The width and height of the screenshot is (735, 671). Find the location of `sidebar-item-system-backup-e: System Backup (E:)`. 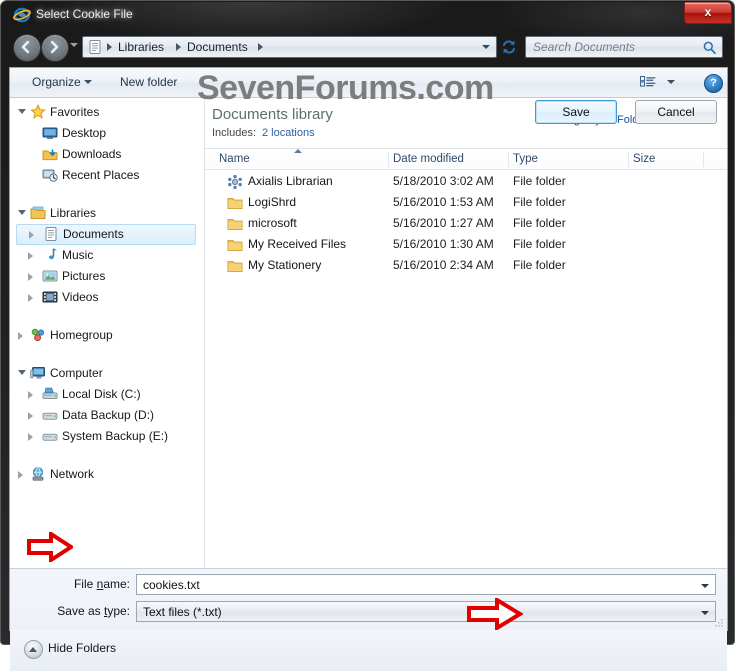

sidebar-item-system-backup-e: System Backup (E:) is located at coordinates (106, 436).